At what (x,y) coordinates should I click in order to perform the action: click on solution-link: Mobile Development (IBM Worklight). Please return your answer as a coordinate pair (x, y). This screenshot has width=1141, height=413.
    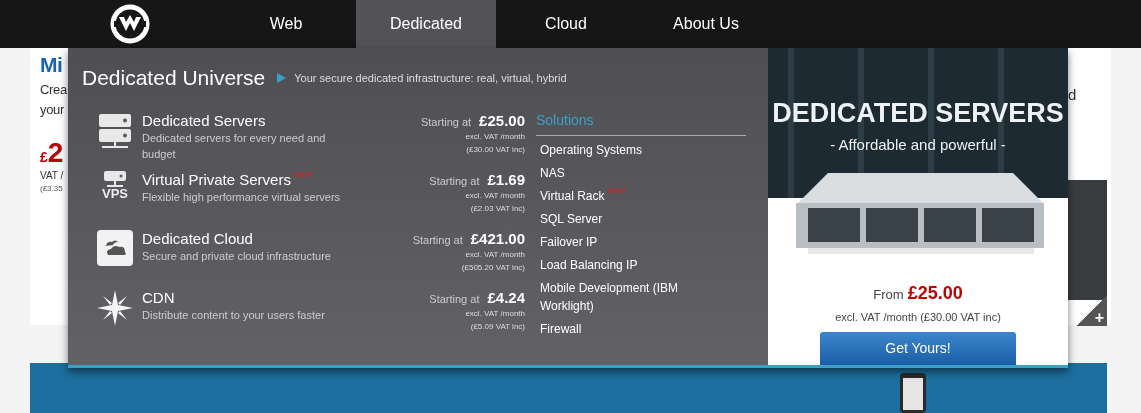
    Looking at the image, I should click on (610, 296).